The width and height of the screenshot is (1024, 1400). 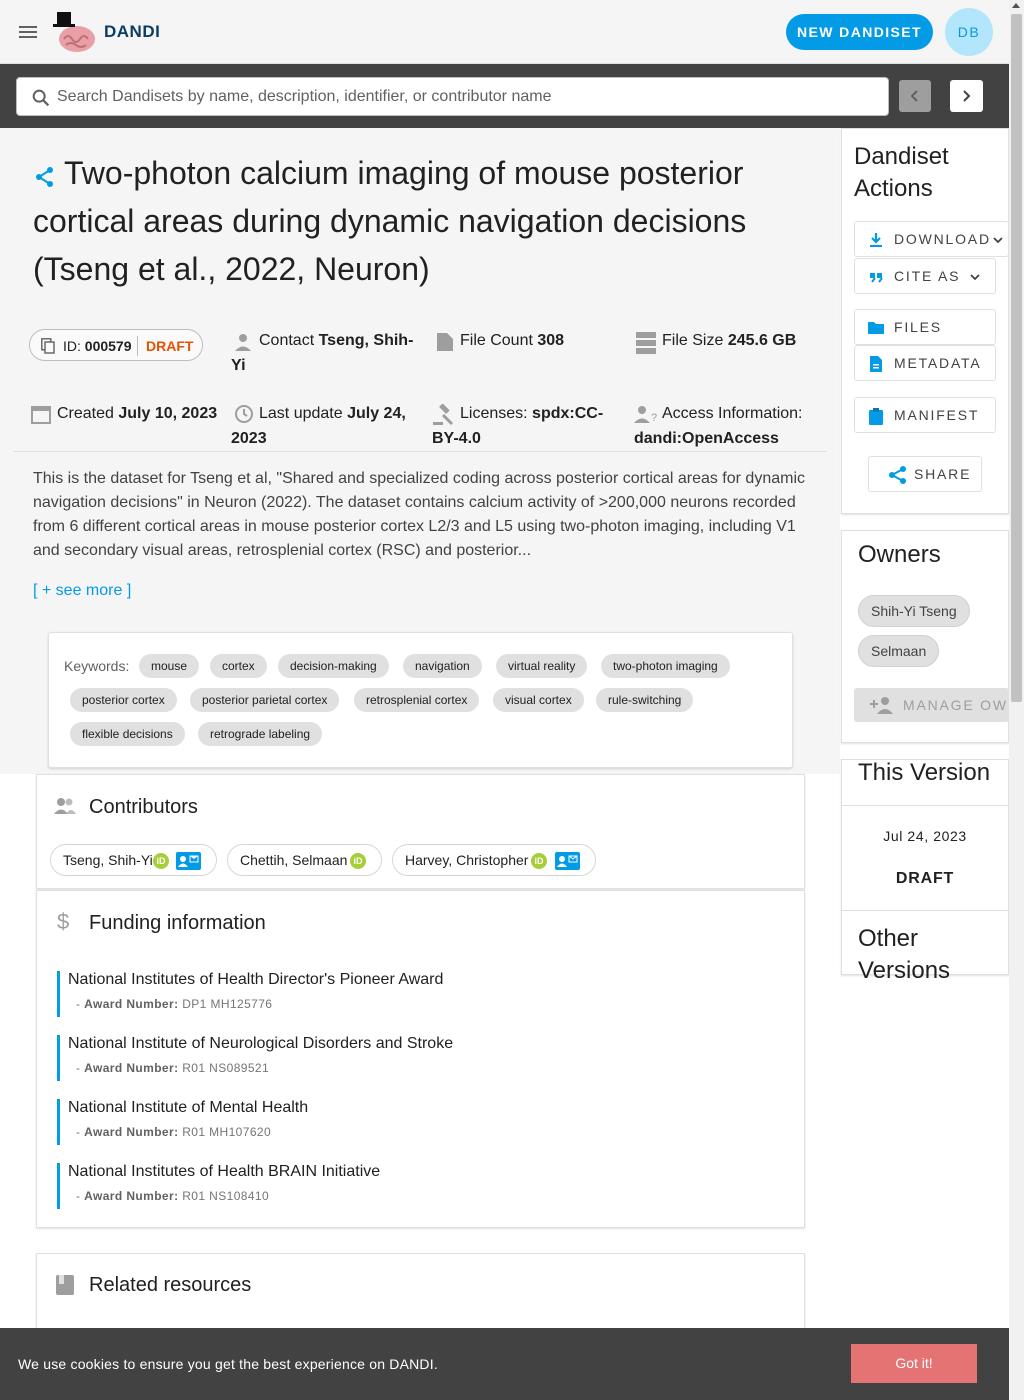 What do you see at coordinates (137, 413) in the screenshot?
I see `created-date: Created July 10, 2023` at bounding box center [137, 413].